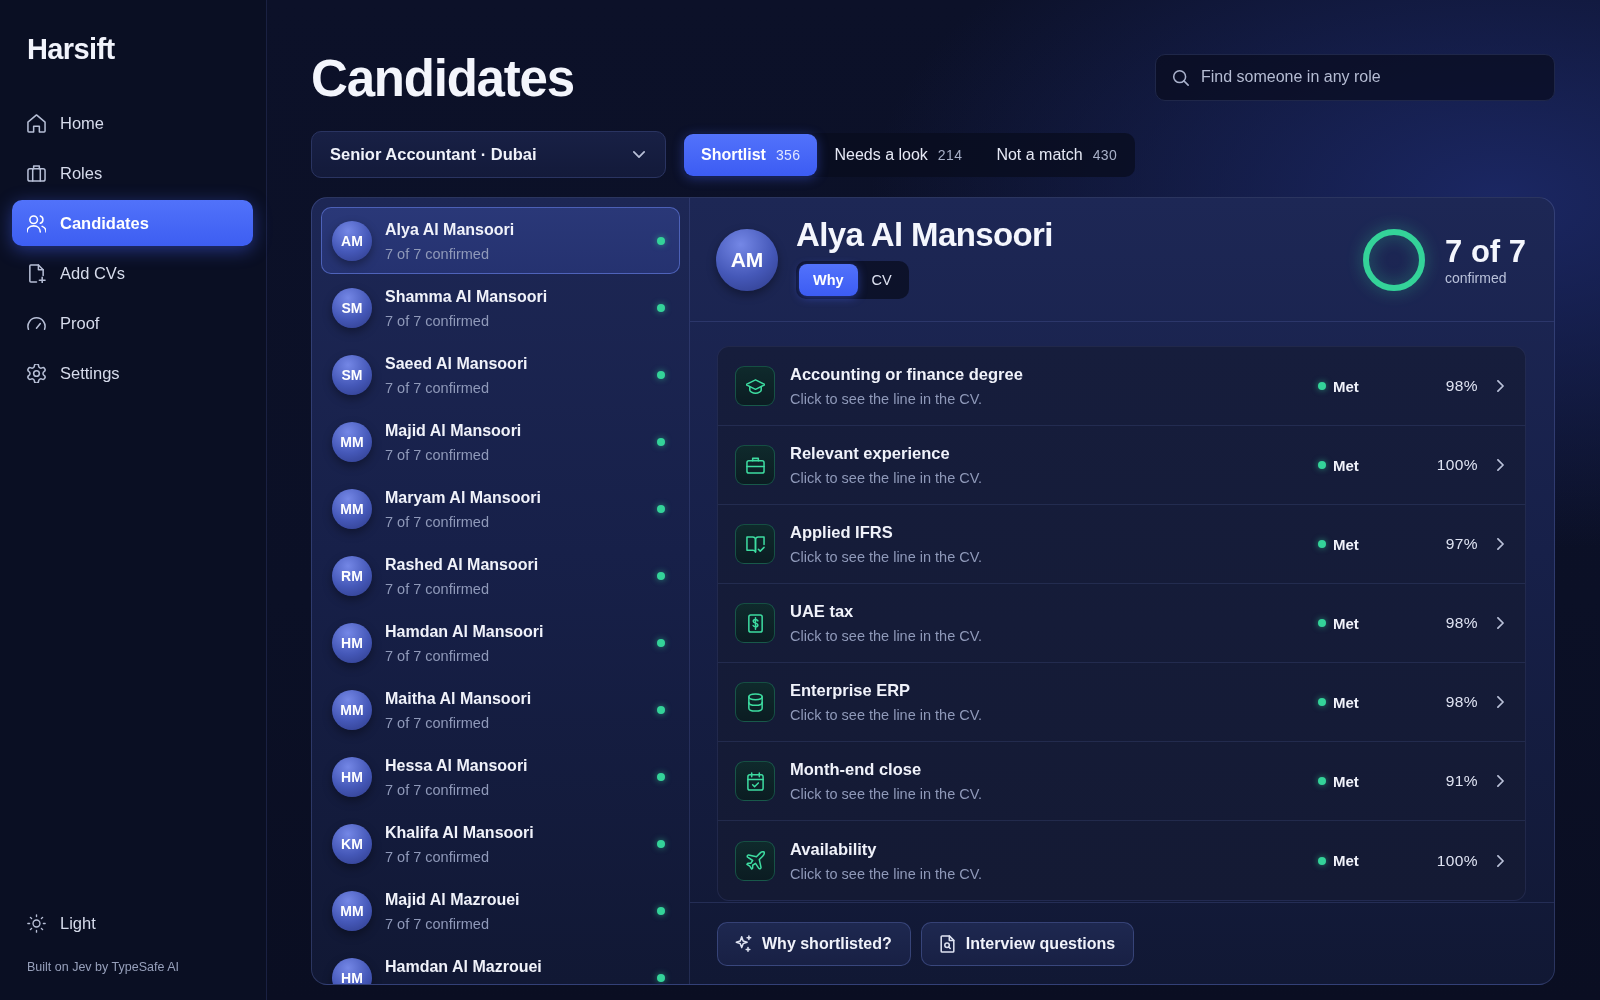 Image resolution: width=1600 pixels, height=1000 pixels. What do you see at coordinates (450, 230) in the screenshot?
I see `candidate-name: Alya Al Mansoori` at bounding box center [450, 230].